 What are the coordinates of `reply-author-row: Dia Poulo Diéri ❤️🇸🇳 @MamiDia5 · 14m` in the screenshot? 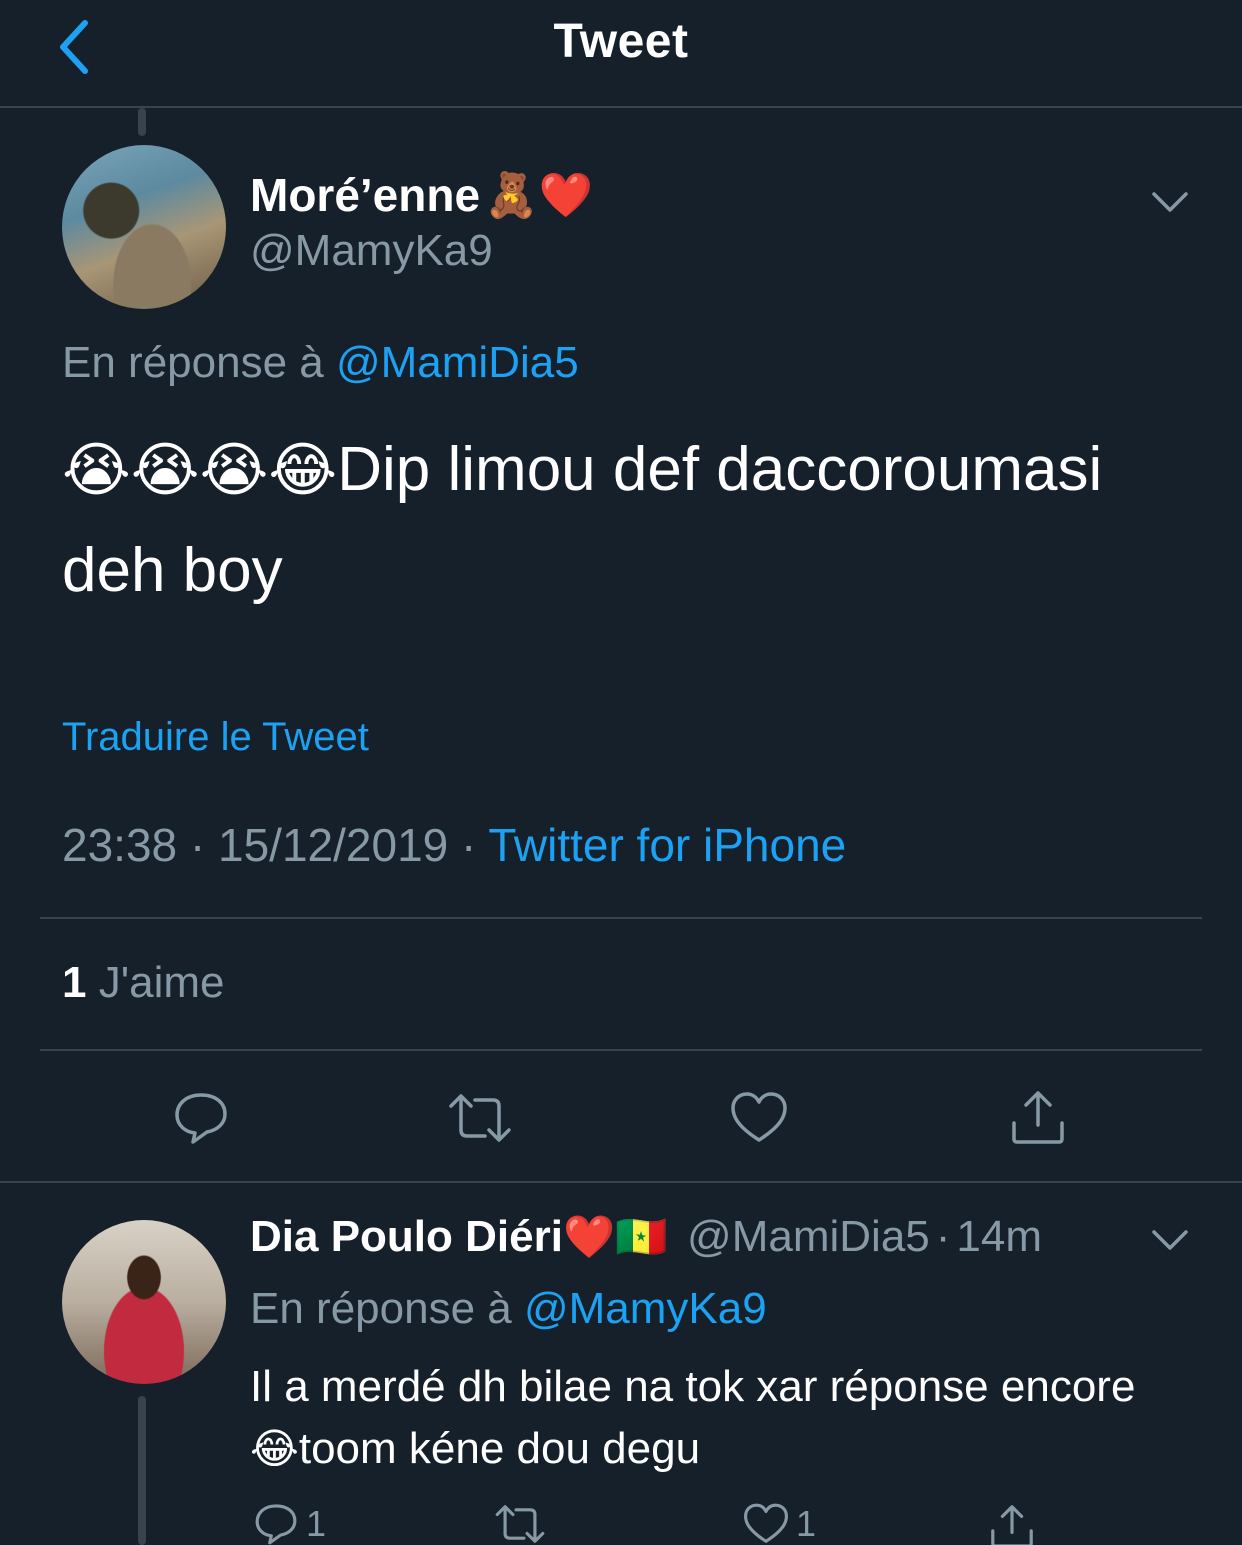 It's located at (646, 1237).